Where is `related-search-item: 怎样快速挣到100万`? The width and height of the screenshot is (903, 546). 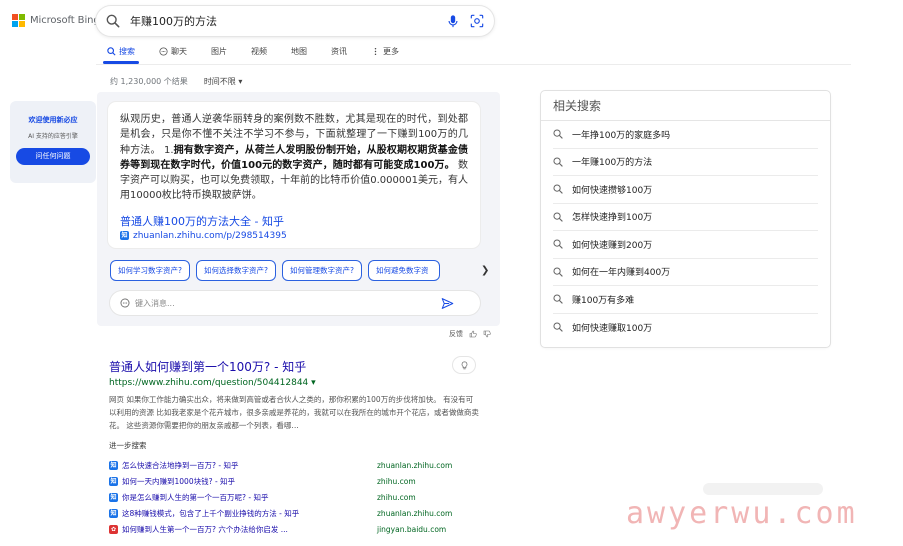 related-search-item: 怎样快速挣到100万 is located at coordinates (685, 217).